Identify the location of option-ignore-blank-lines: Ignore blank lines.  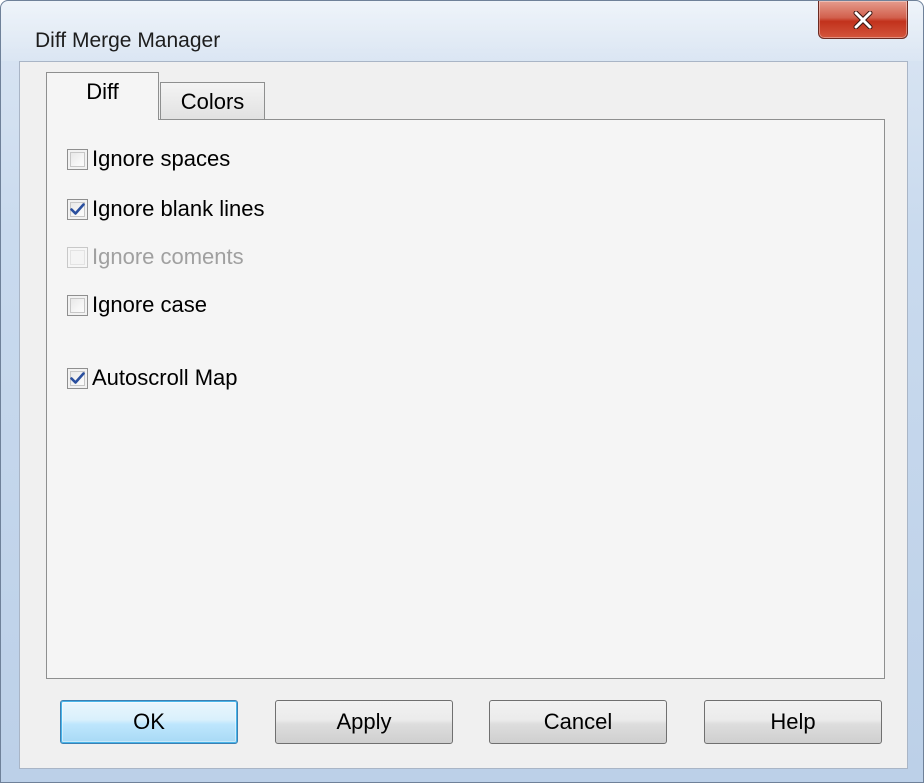
(165, 209).